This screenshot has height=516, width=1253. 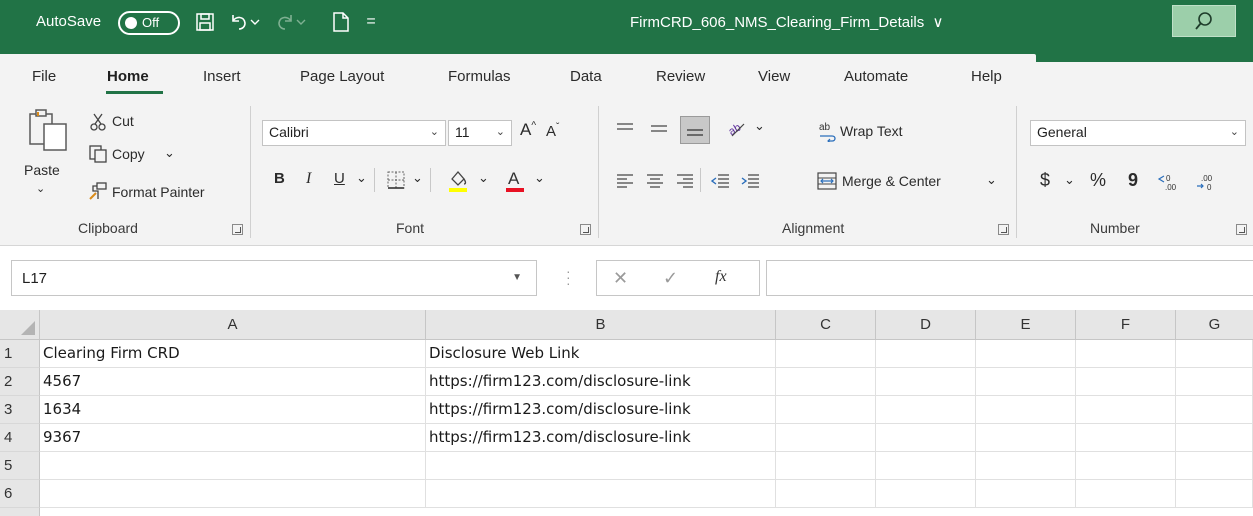 What do you see at coordinates (44, 76) in the screenshot?
I see `tab-file: File` at bounding box center [44, 76].